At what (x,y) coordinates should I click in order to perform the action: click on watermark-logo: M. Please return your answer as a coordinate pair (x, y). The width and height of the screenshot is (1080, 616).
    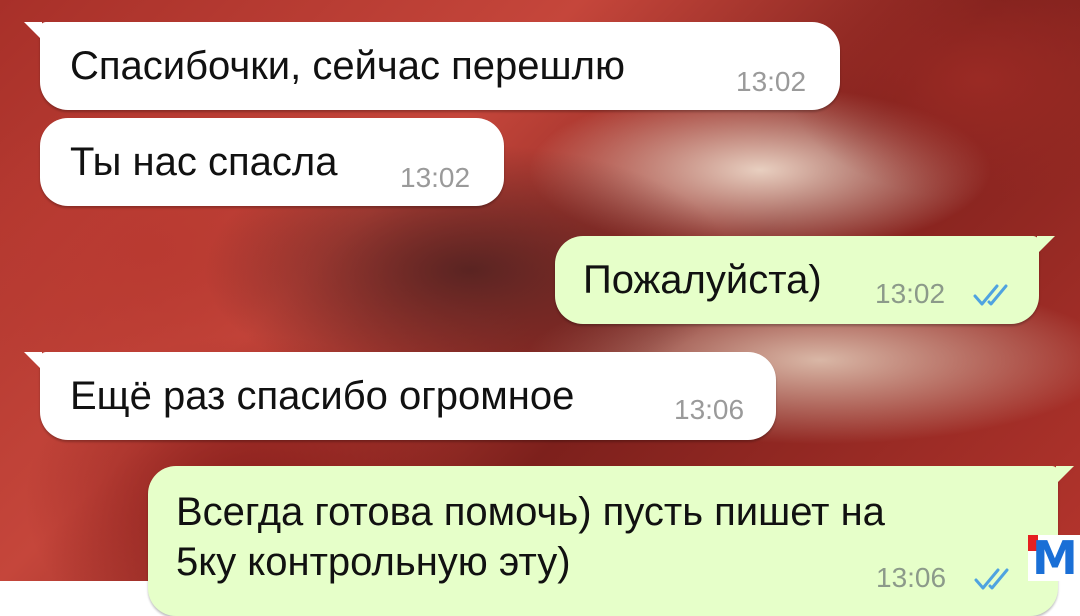
    Looking at the image, I should click on (1054, 558).